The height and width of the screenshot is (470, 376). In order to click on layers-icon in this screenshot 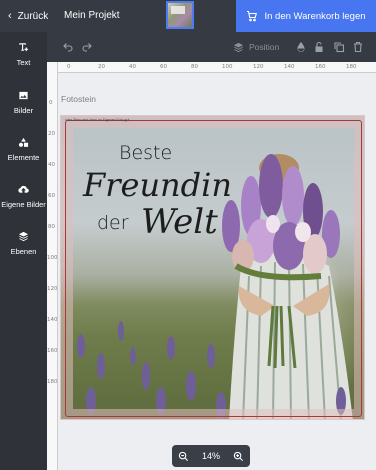, I will do `click(23, 236)`.